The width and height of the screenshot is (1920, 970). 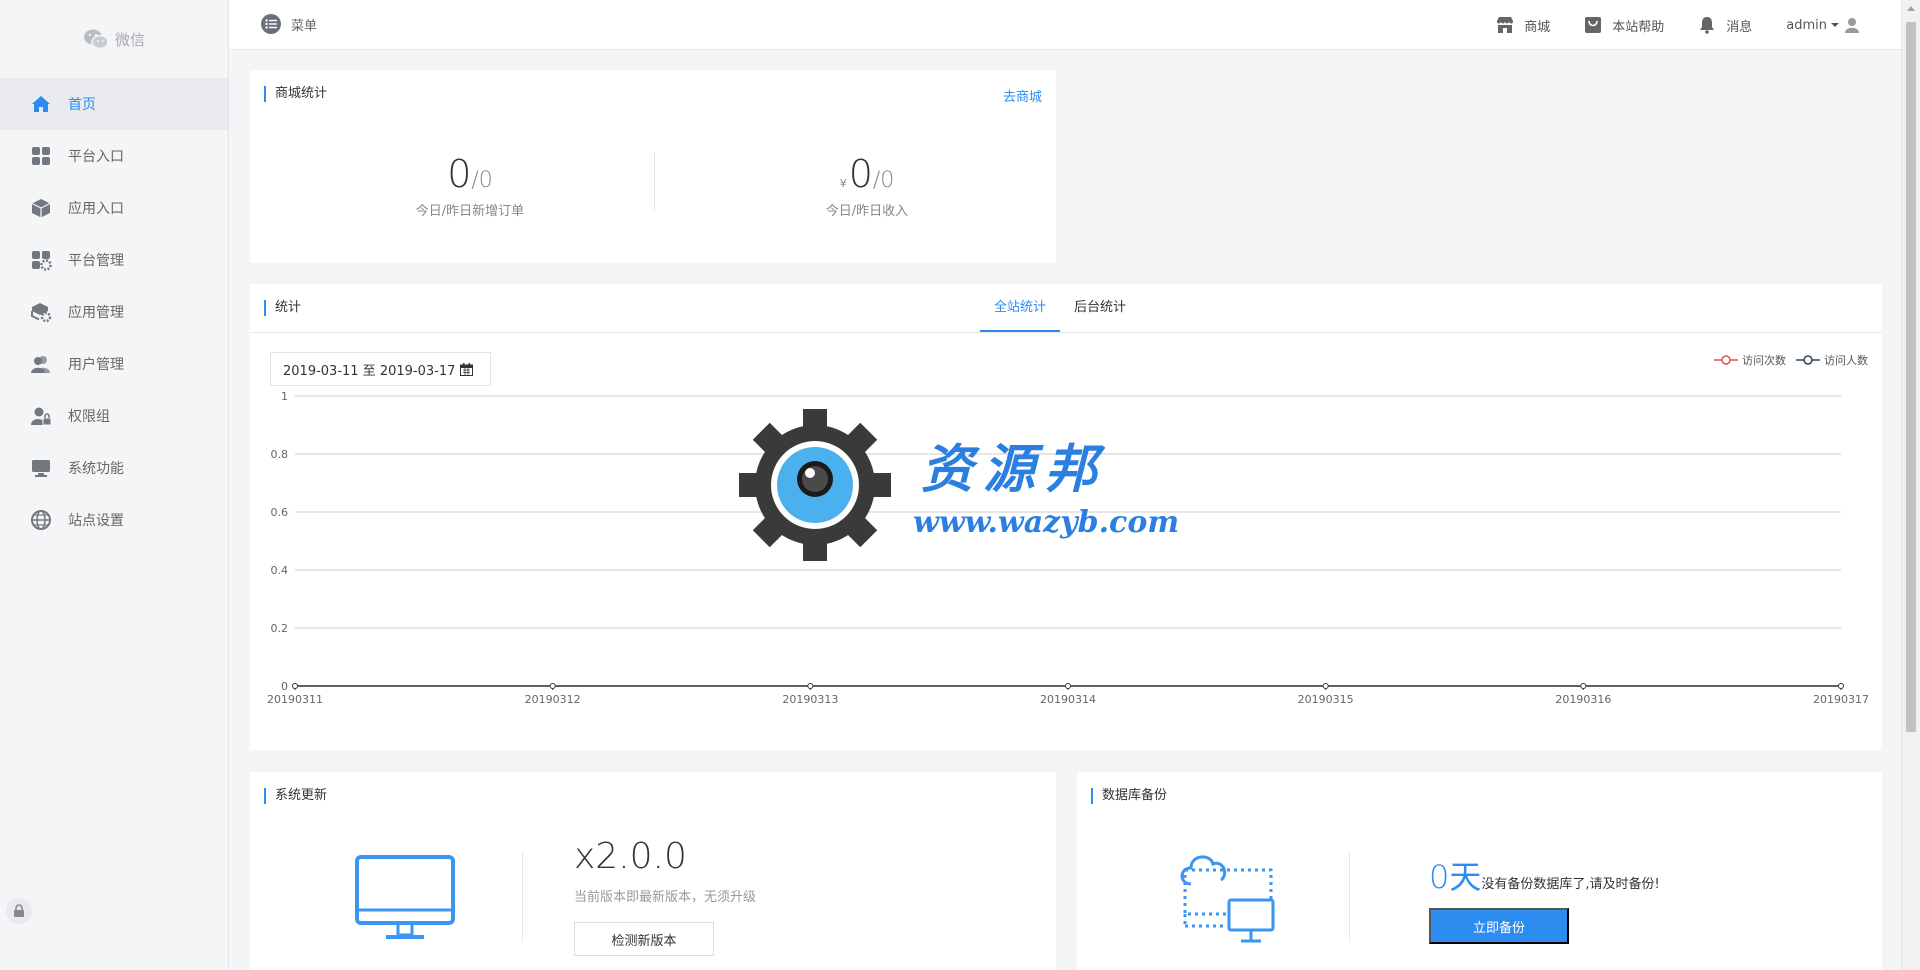 I want to click on x-tick-label: 20190312, so click(x=553, y=699).